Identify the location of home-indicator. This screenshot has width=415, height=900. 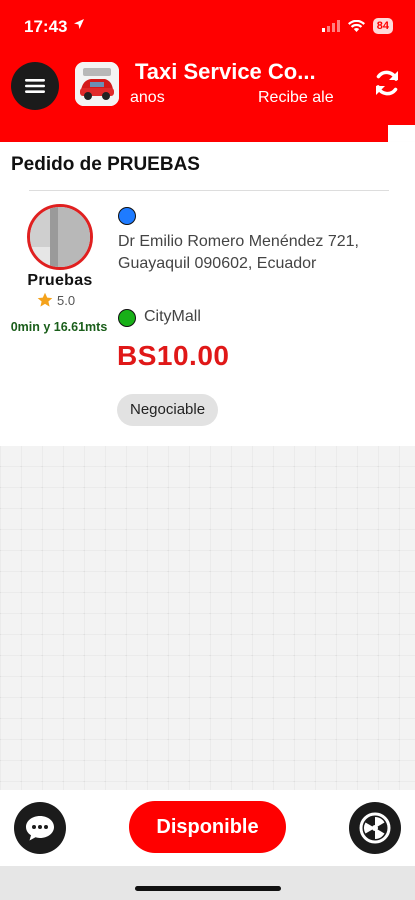
(208, 888).